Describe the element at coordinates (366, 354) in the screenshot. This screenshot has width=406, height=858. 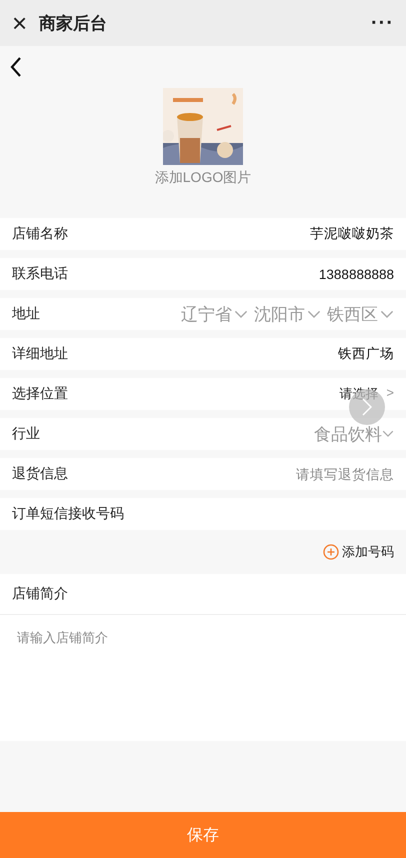
I see `field-value: 铁西广场` at that location.